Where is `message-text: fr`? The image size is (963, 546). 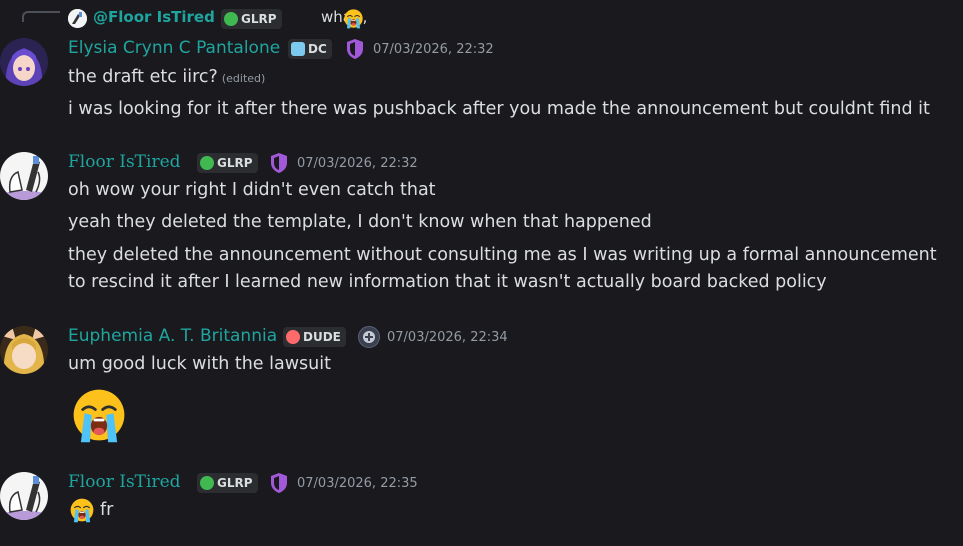 message-text: fr is located at coordinates (107, 510).